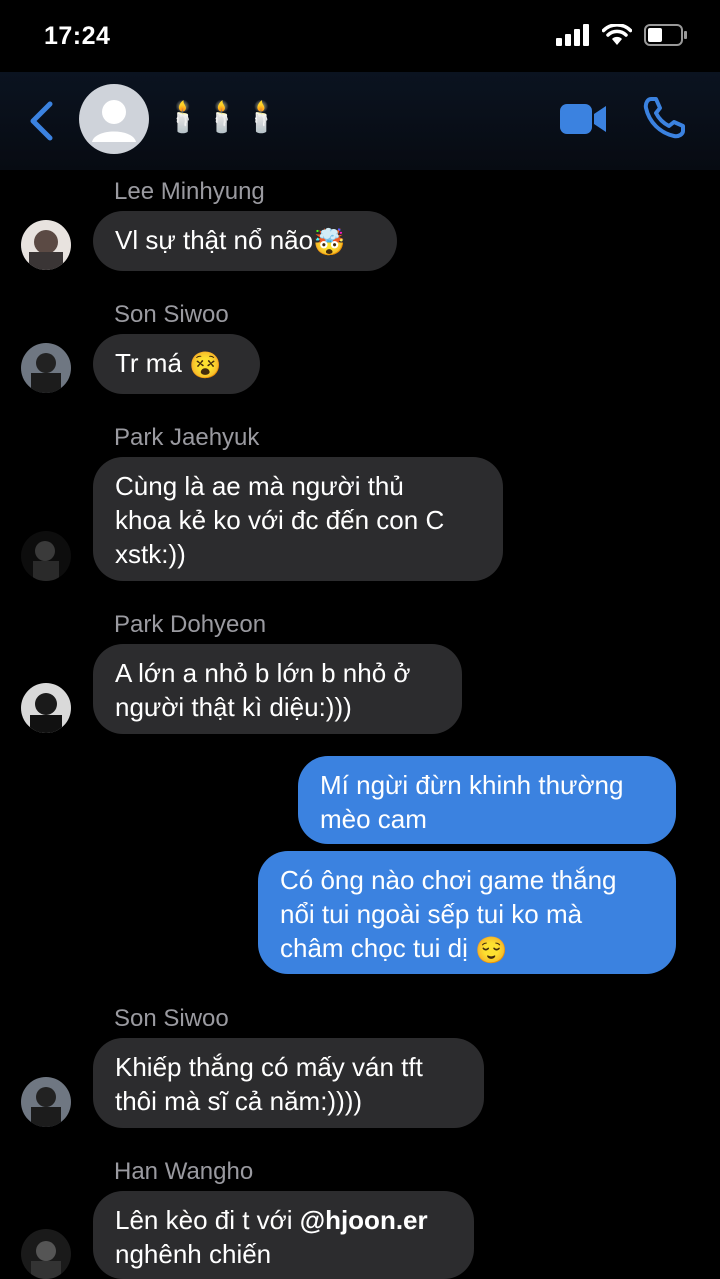 This screenshot has height=1279, width=720. Describe the element at coordinates (373, 819) in the screenshot. I see `message-line: mèo cam` at that location.